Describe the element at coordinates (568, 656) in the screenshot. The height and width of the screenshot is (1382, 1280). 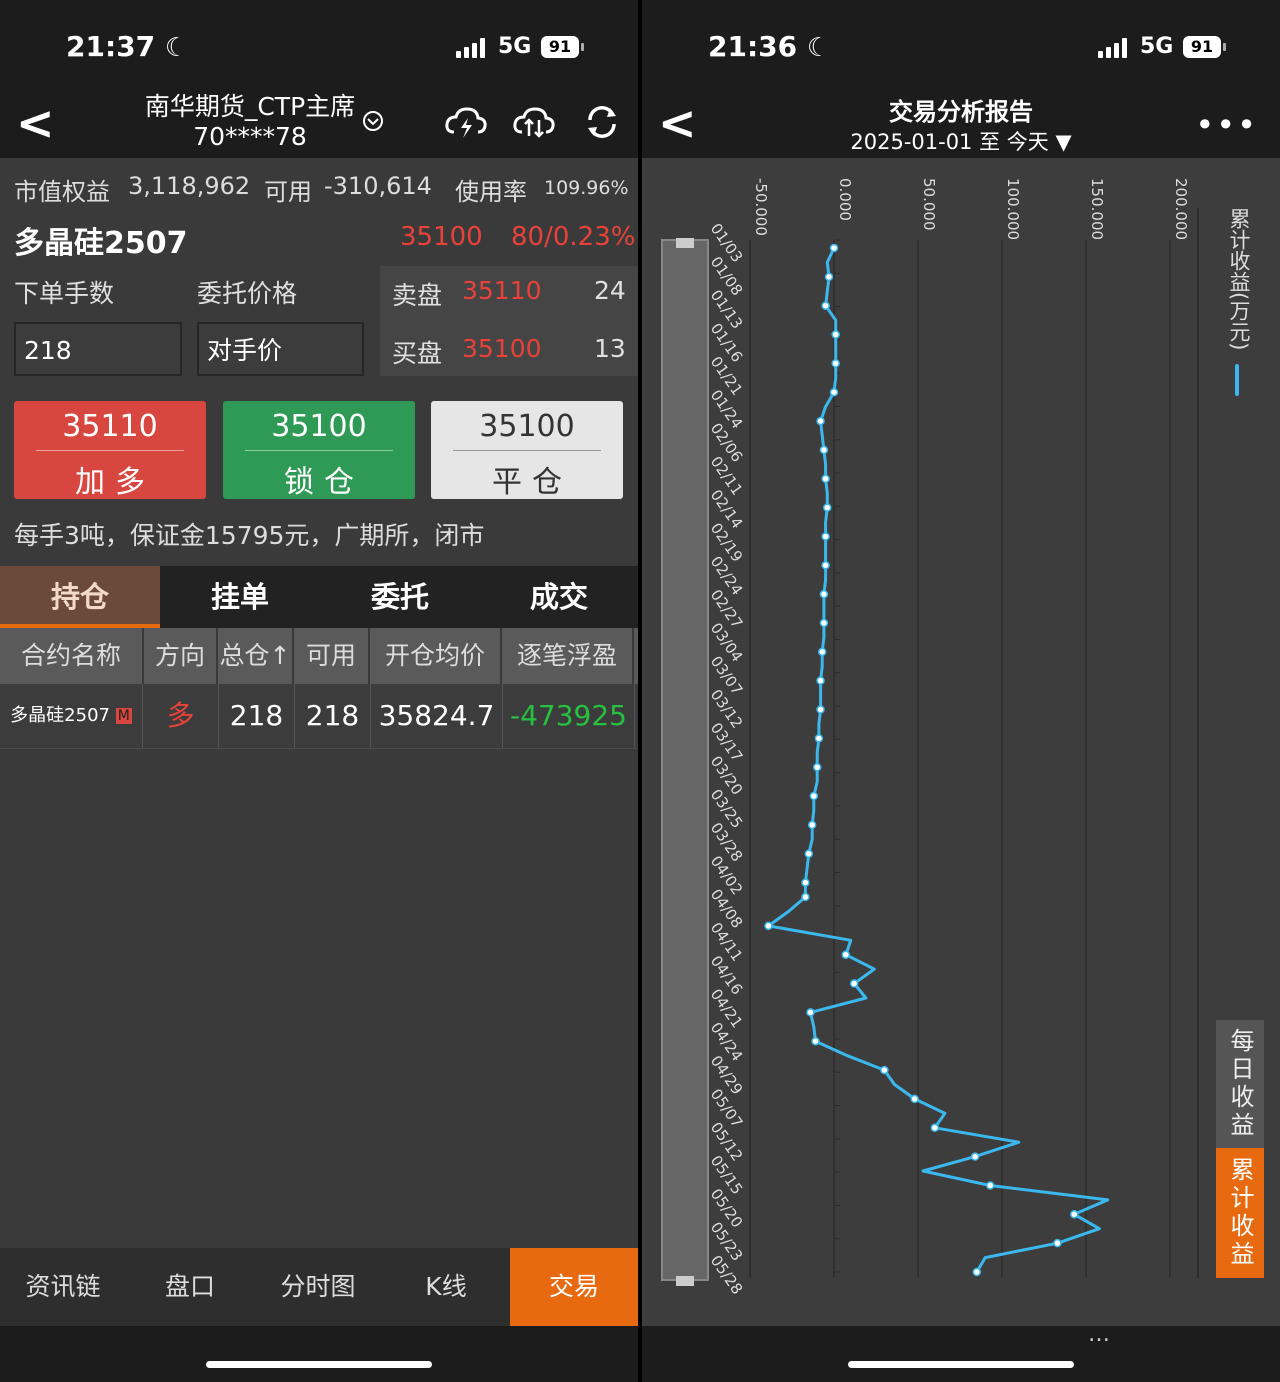
I see `col-pnl: 逐笔浮盈` at that location.